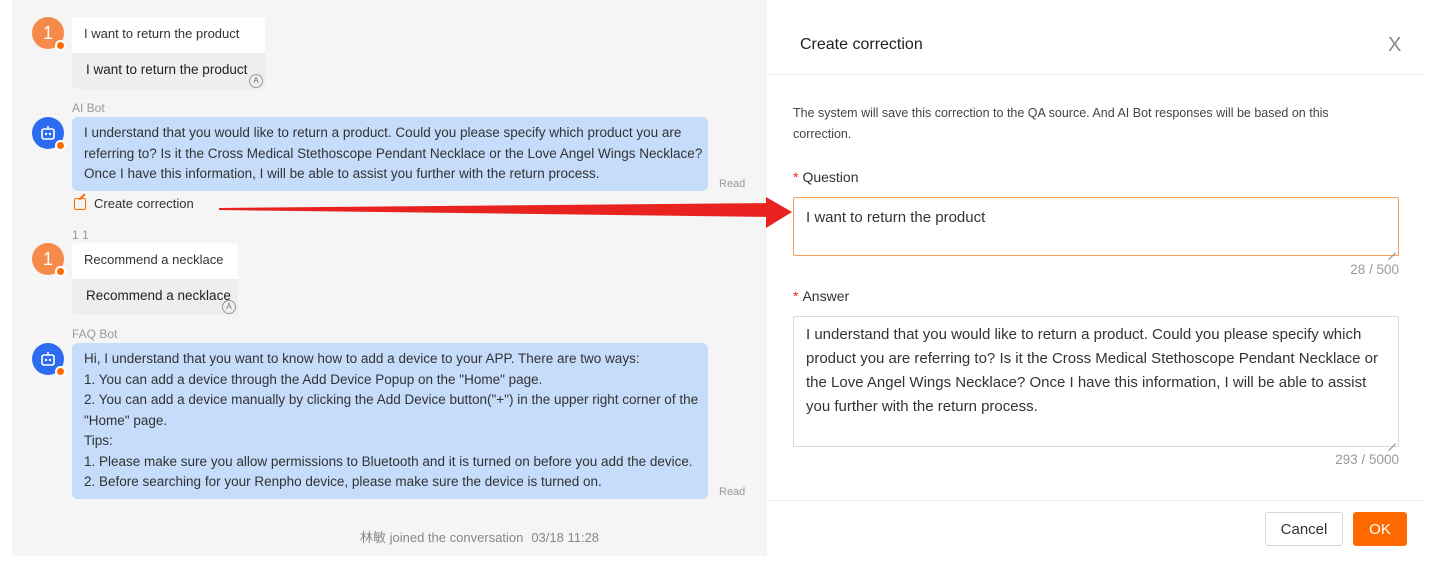 Image resolution: width=1445 pixels, height=571 pixels. Describe the element at coordinates (821, 296) in the screenshot. I see `answer-label: * Answer` at that location.